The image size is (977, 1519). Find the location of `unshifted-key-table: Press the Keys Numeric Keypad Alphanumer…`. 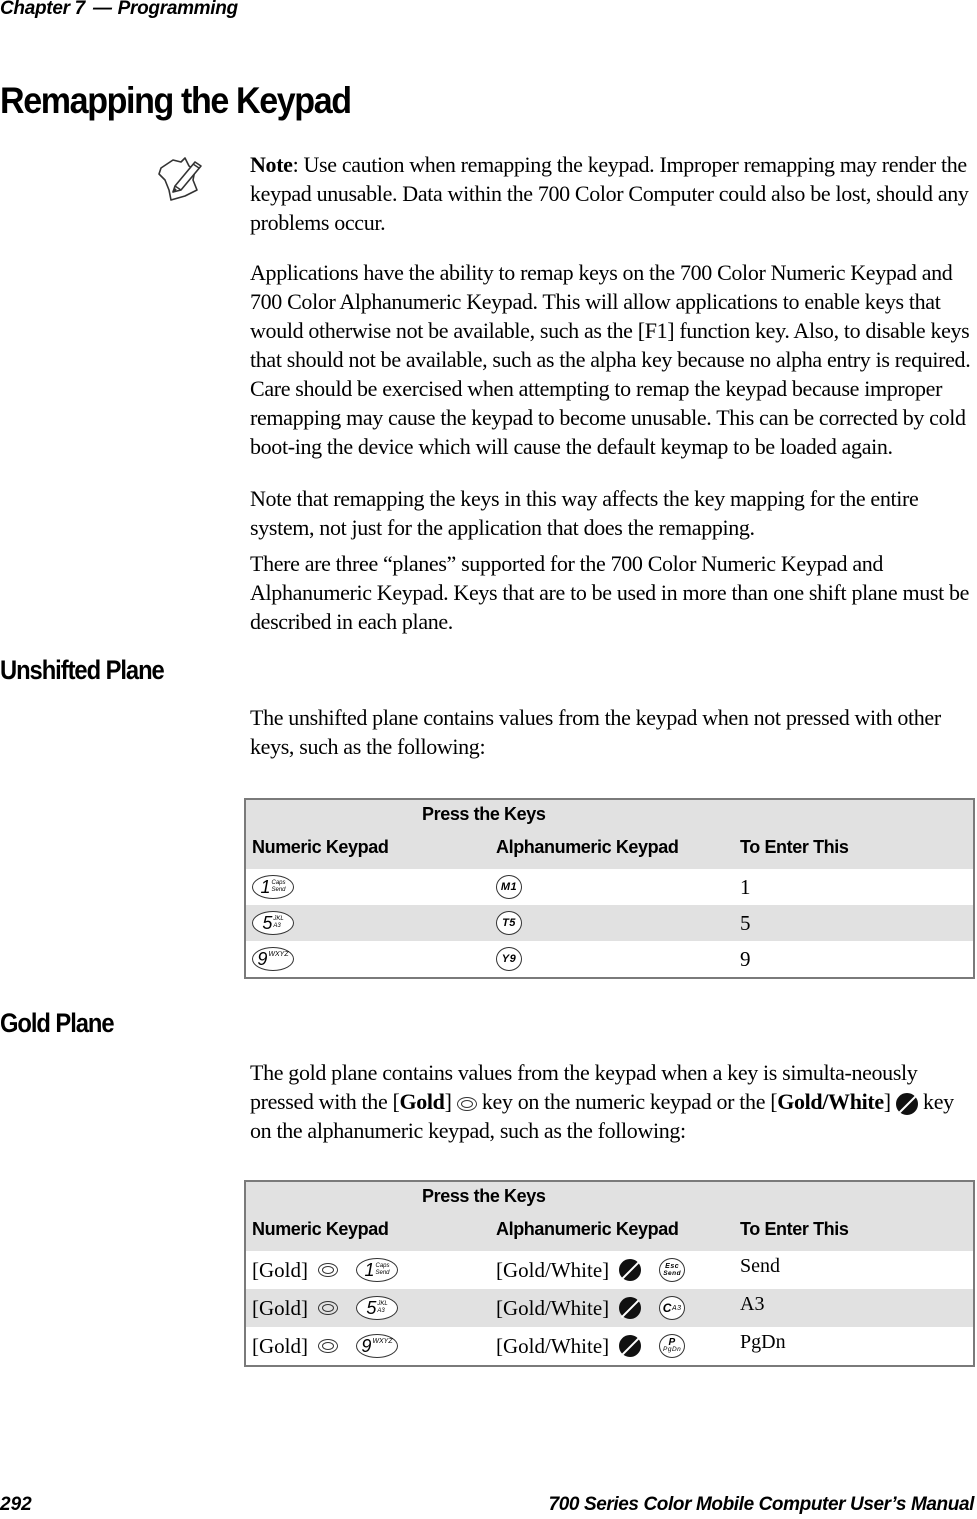

unshifted-key-table: Press the Keys Numeric Keypad Alphanumer… is located at coordinates (609, 888).